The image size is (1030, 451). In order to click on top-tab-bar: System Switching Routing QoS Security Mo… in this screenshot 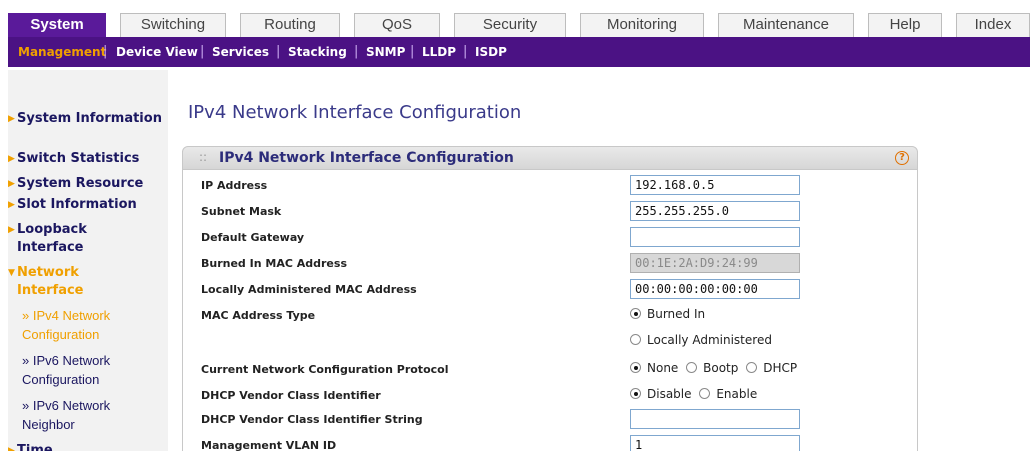, I will do `click(519, 18)`.